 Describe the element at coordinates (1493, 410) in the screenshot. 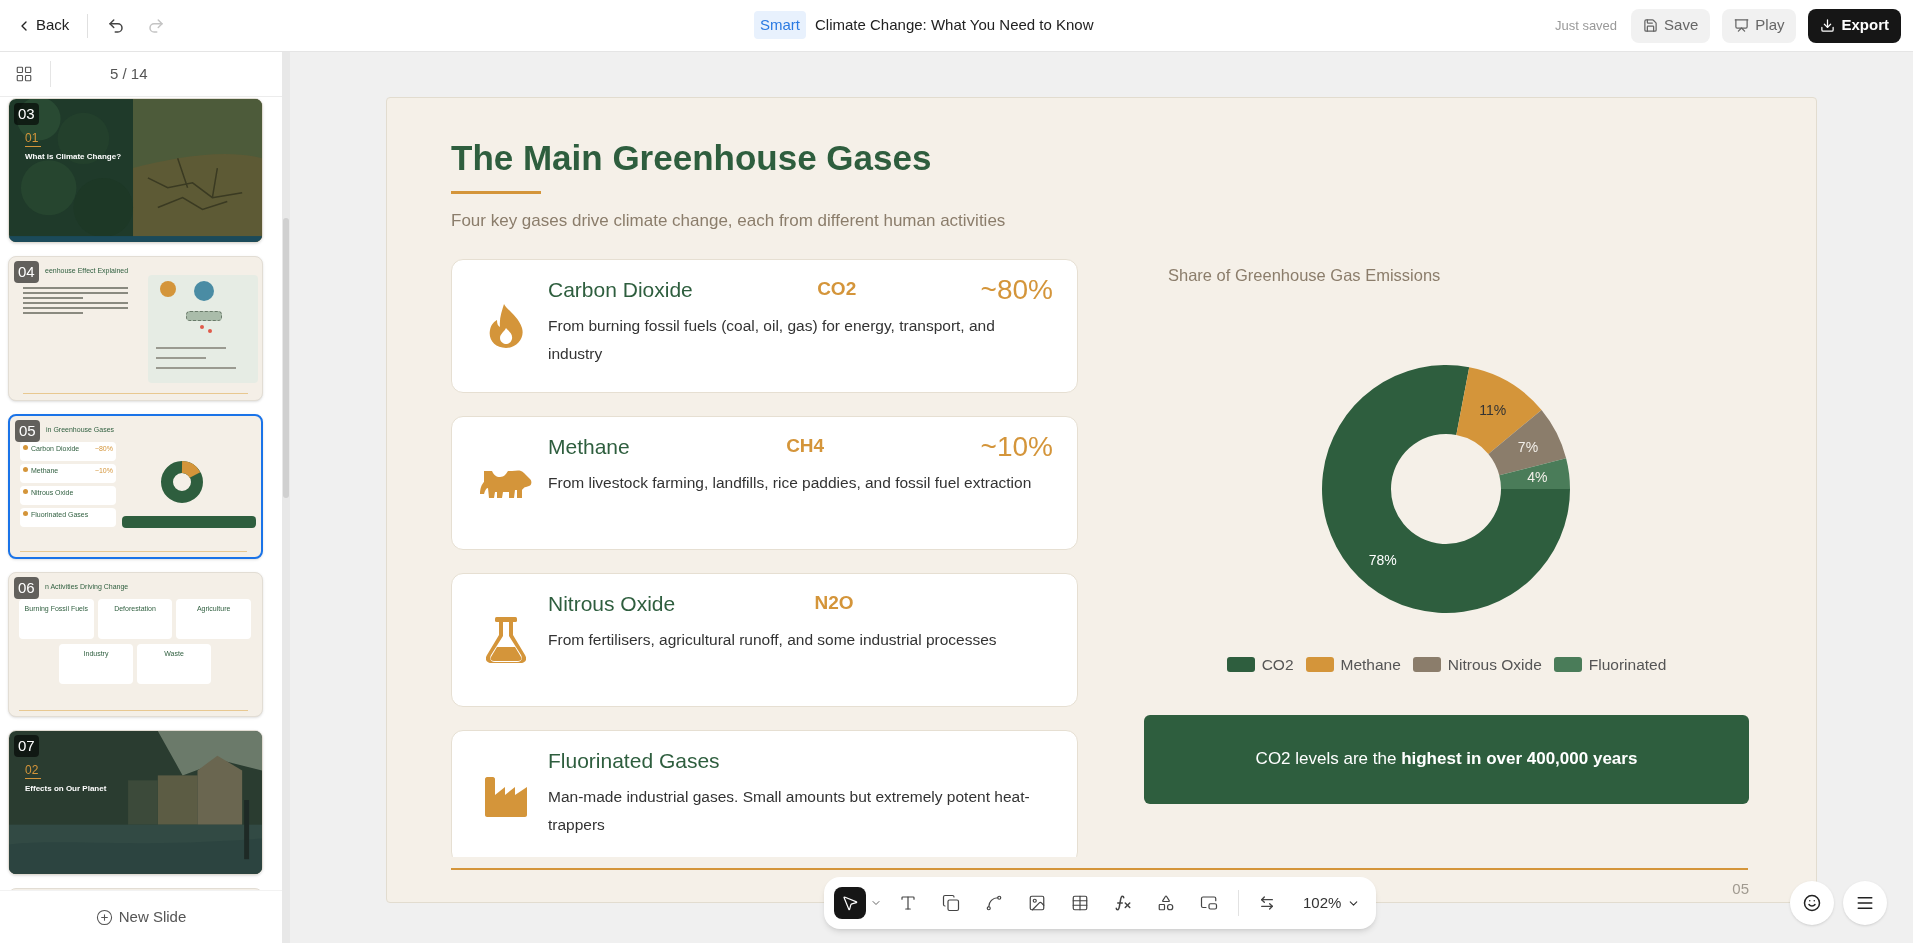

I see `slice-label: 11%` at that location.